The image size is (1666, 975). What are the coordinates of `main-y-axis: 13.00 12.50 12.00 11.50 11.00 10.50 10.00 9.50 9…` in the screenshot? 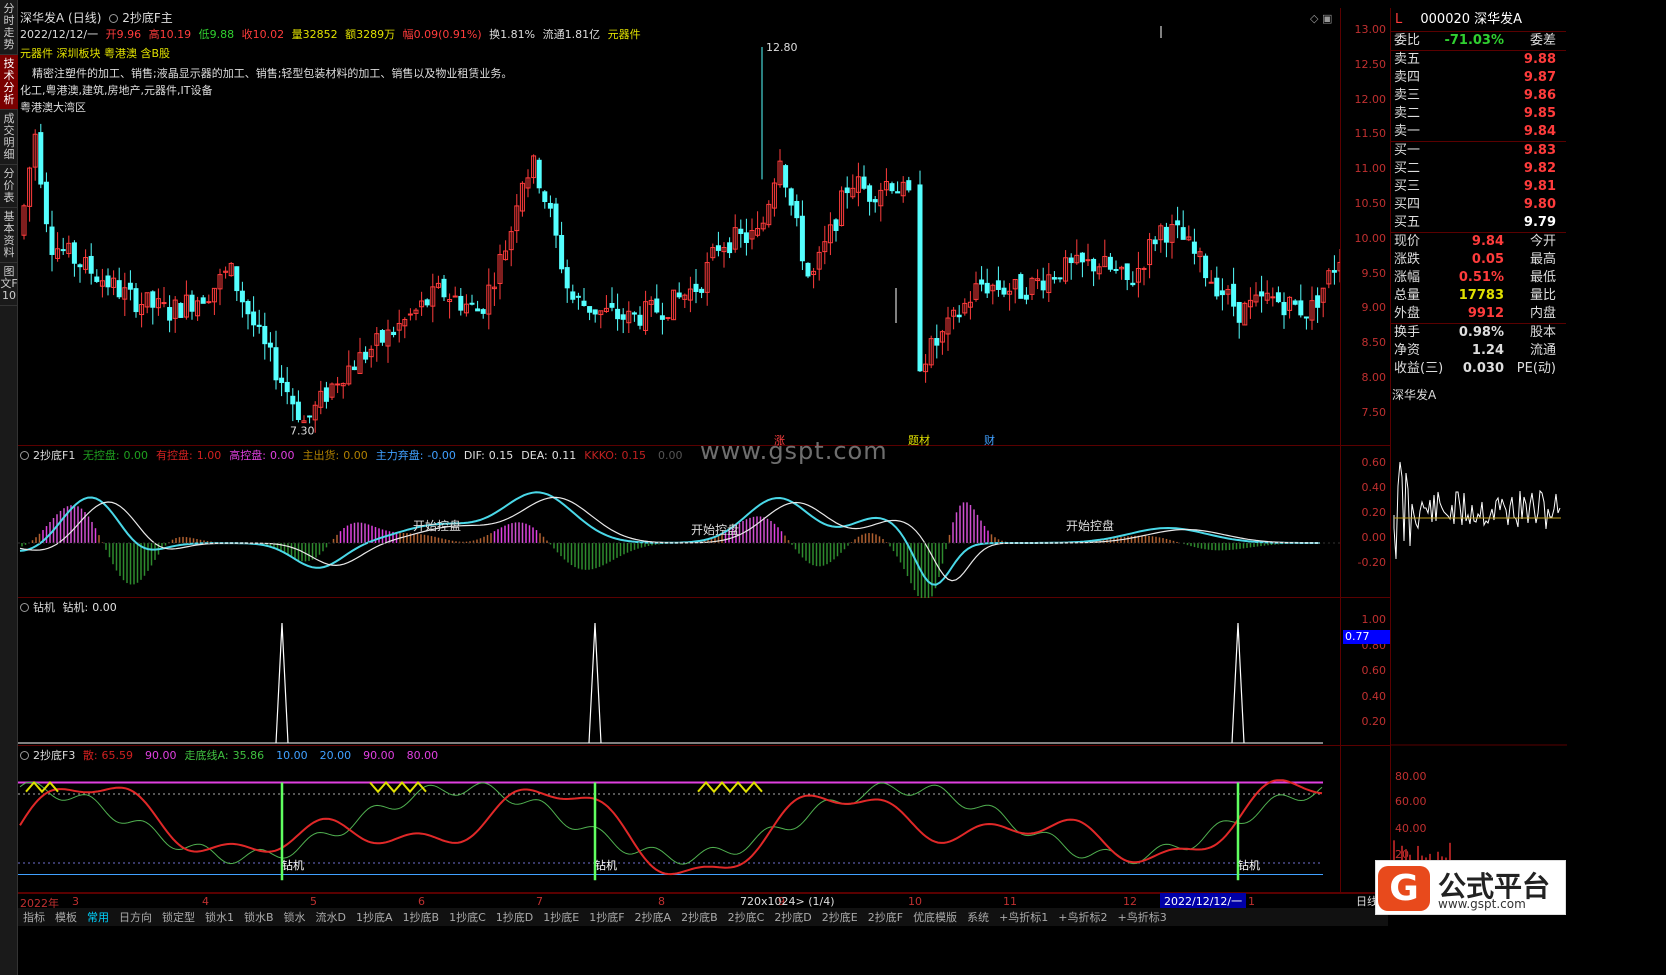 It's located at (1365, 226).